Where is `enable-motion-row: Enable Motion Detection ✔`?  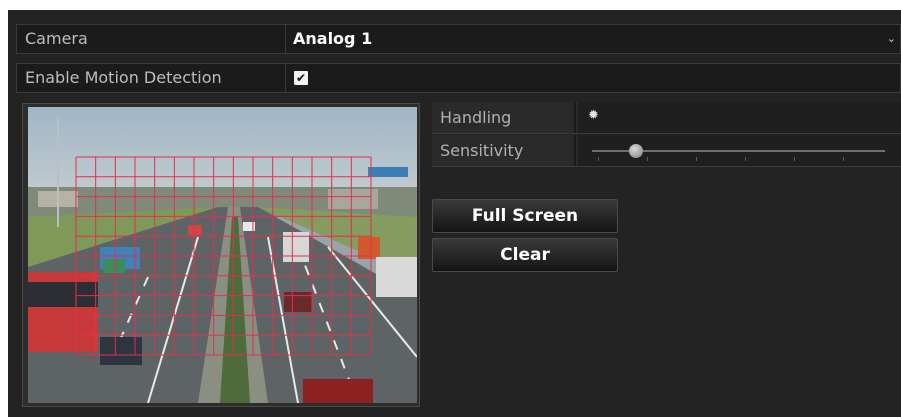
enable-motion-row: Enable Motion Detection ✔ is located at coordinates (458, 78).